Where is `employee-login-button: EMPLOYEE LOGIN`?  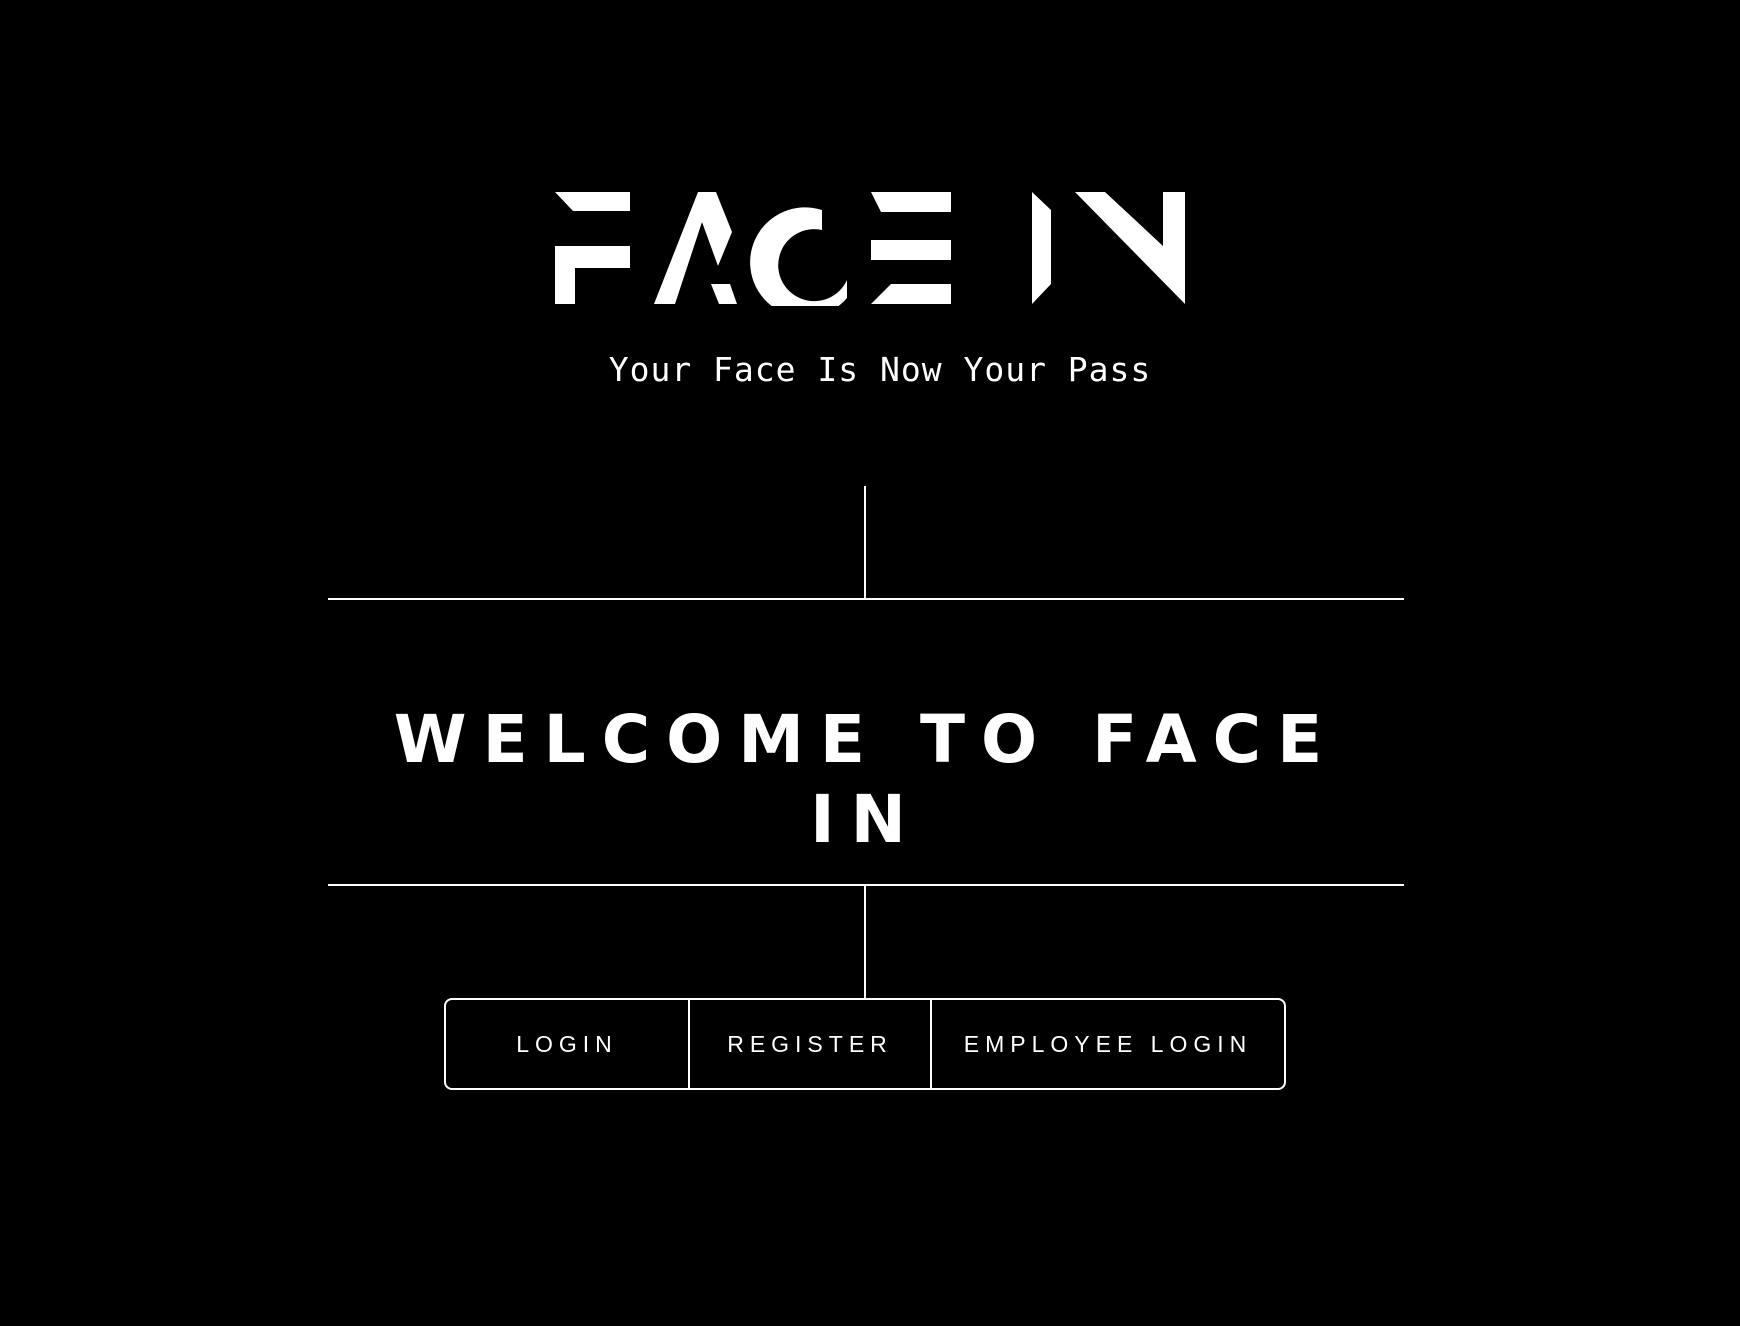
employee-login-button: EMPLOYEE LOGIN is located at coordinates (1107, 1044).